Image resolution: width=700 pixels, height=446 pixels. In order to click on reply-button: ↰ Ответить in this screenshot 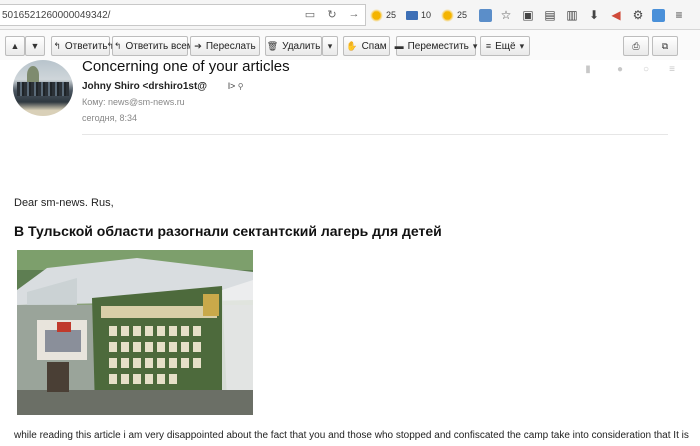, I will do `click(80, 46)`.